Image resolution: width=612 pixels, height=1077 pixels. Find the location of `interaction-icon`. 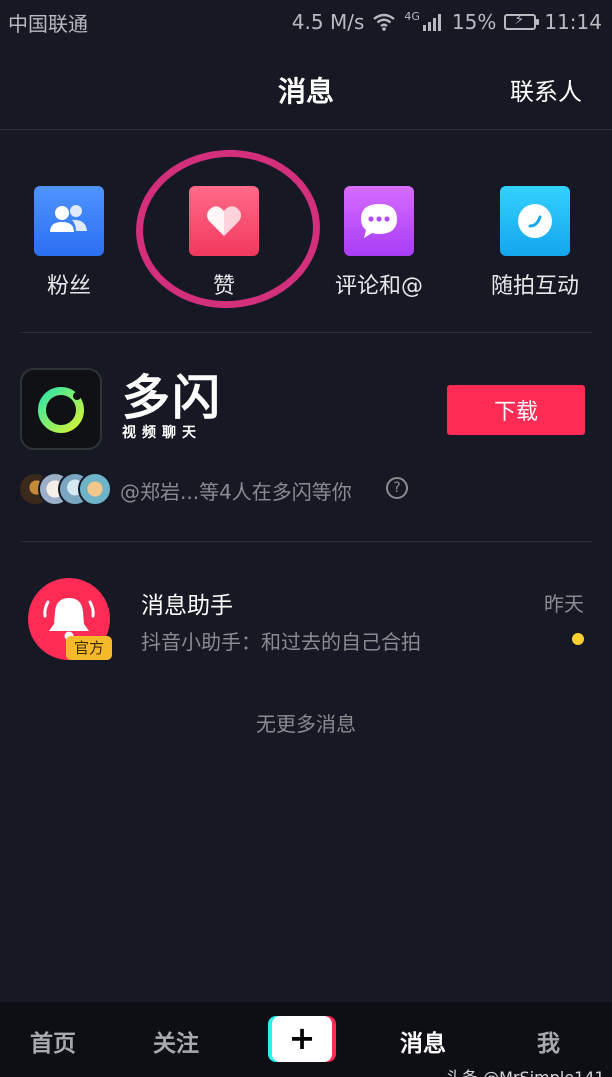

interaction-icon is located at coordinates (535, 221).